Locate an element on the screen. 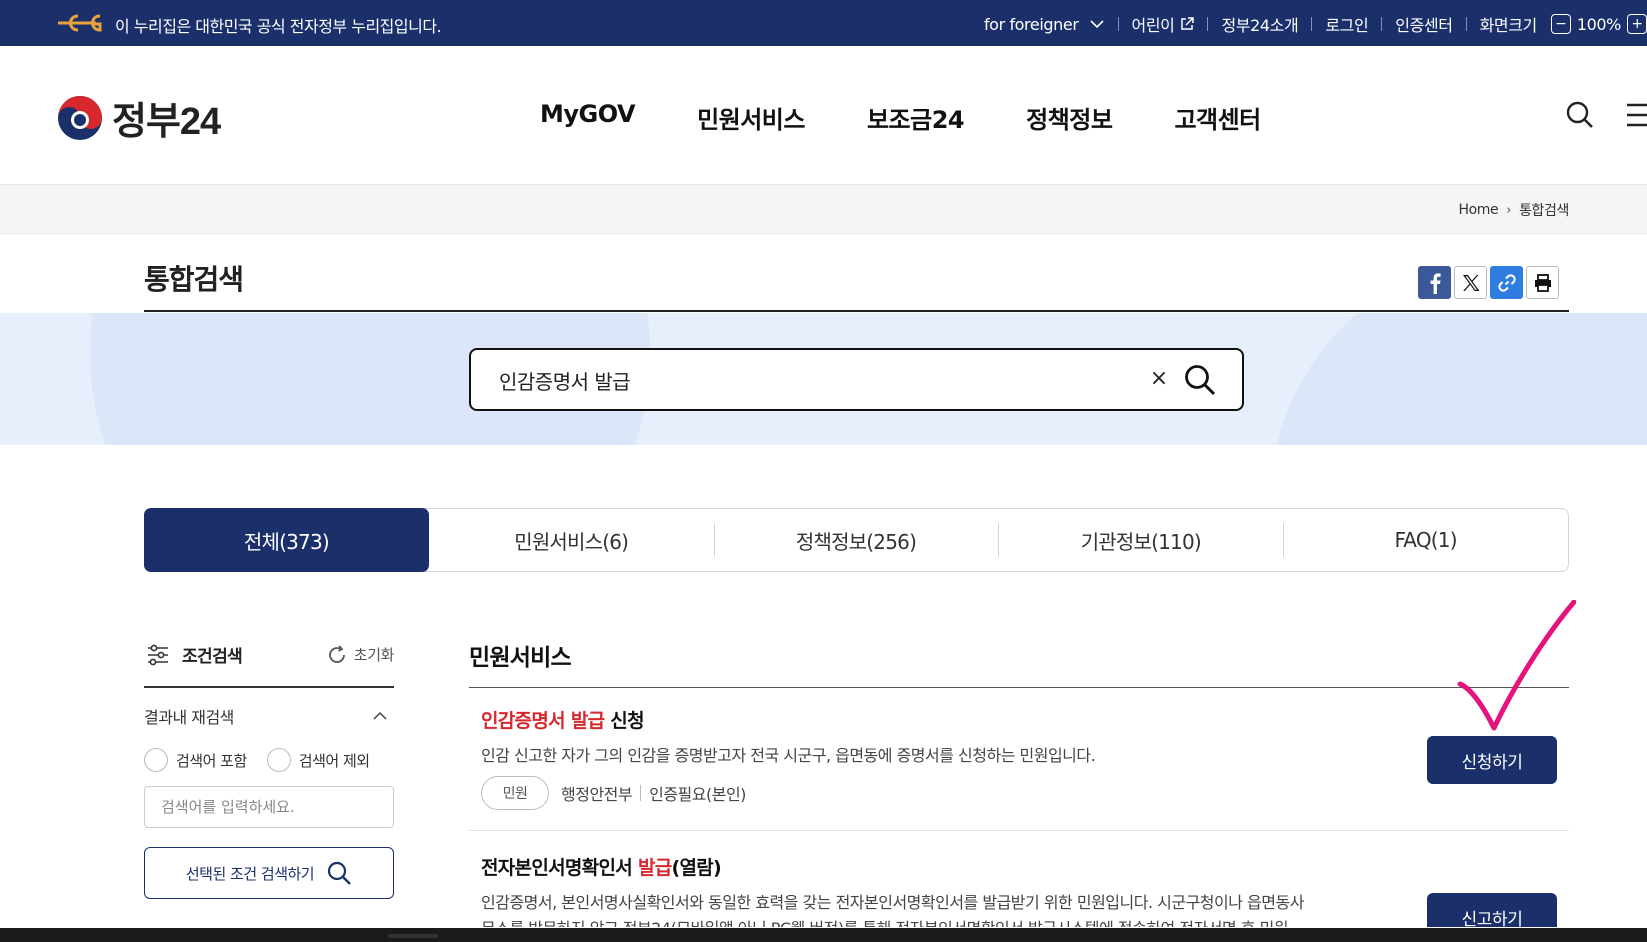 Image resolution: width=1647 pixels, height=942 pixels. search-submit-icon is located at coordinates (1200, 380).